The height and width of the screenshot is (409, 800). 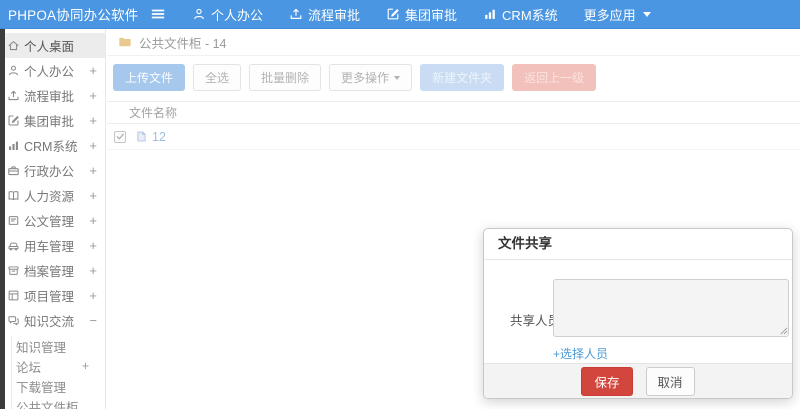 I want to click on upload-file-button: 上传文件, so click(x=149, y=77).